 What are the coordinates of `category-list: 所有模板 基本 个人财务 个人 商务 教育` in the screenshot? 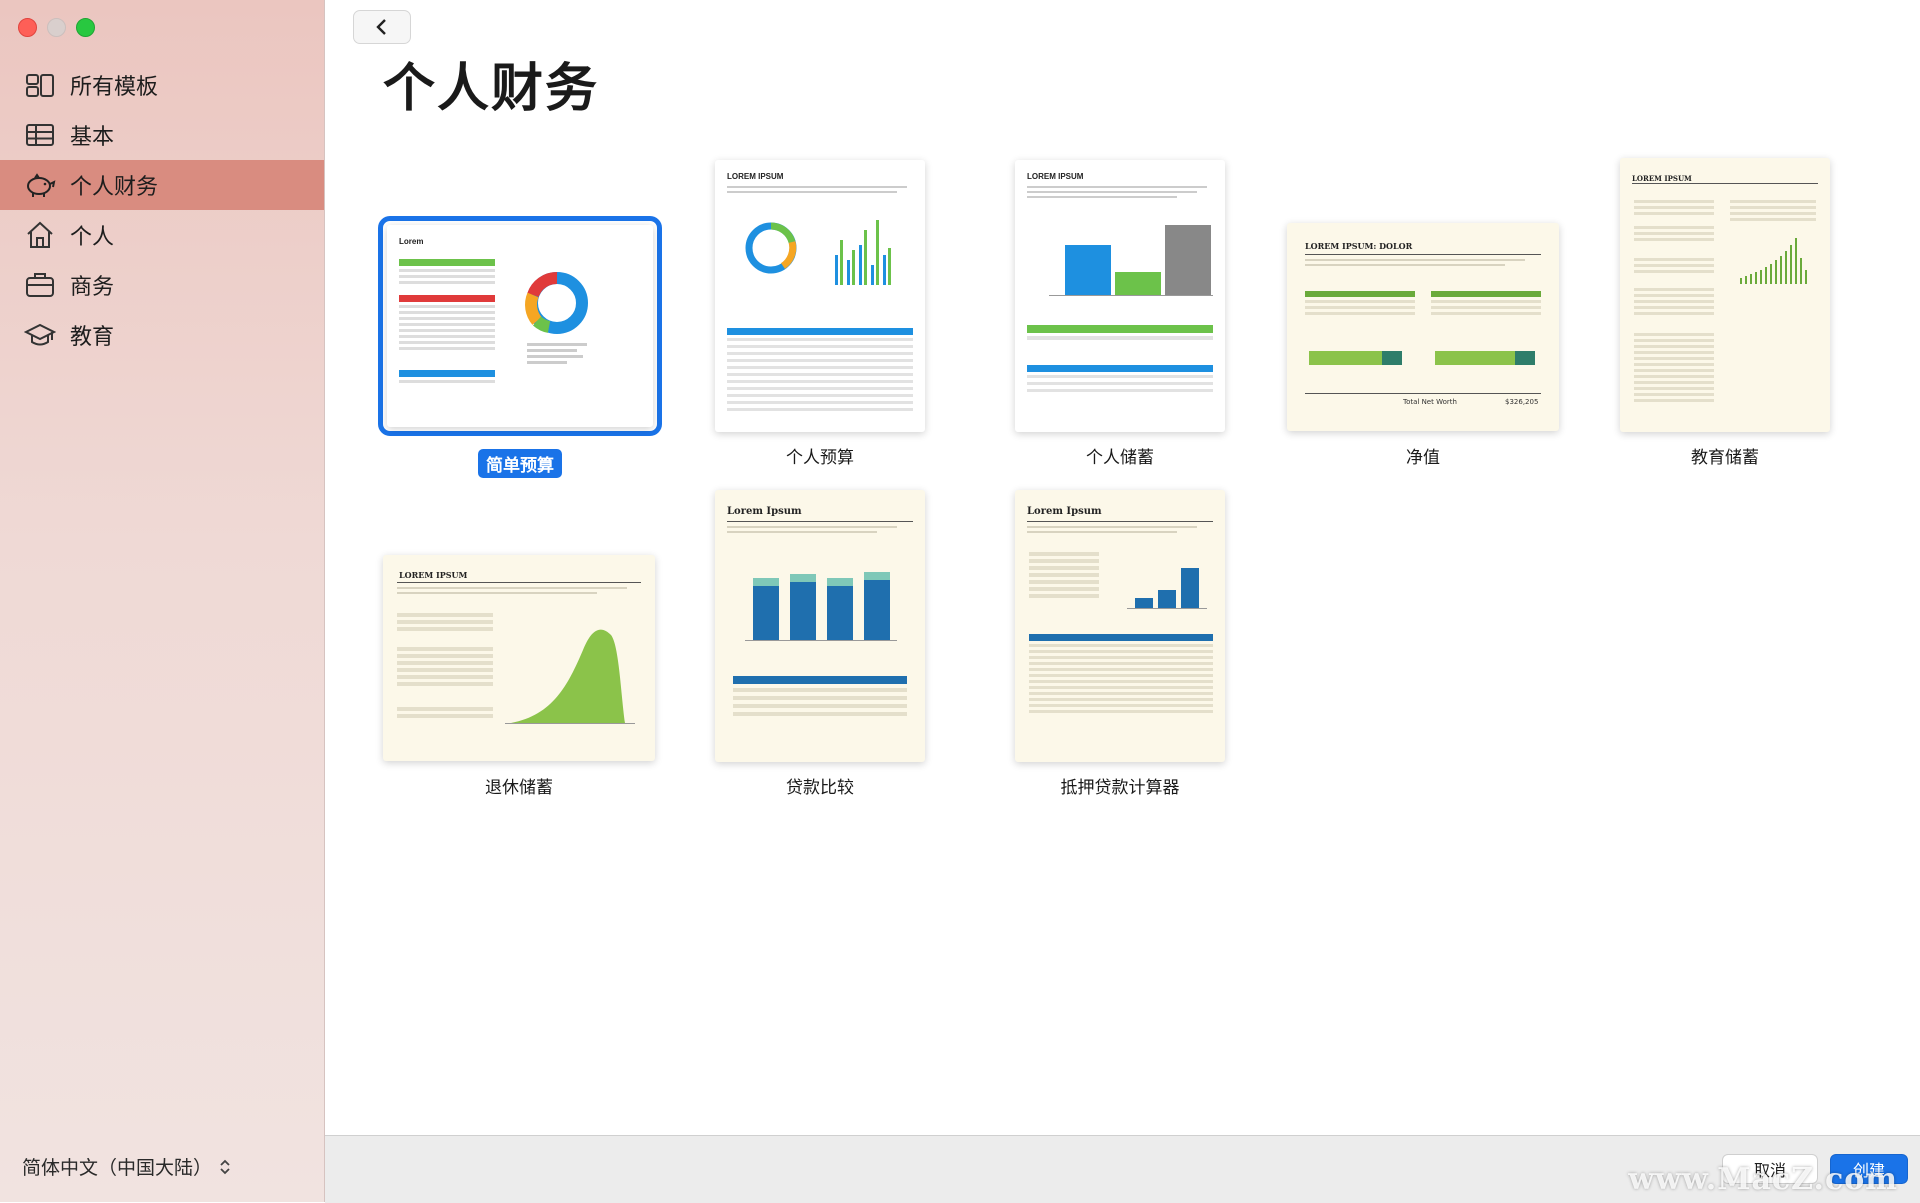 It's located at (162, 210).